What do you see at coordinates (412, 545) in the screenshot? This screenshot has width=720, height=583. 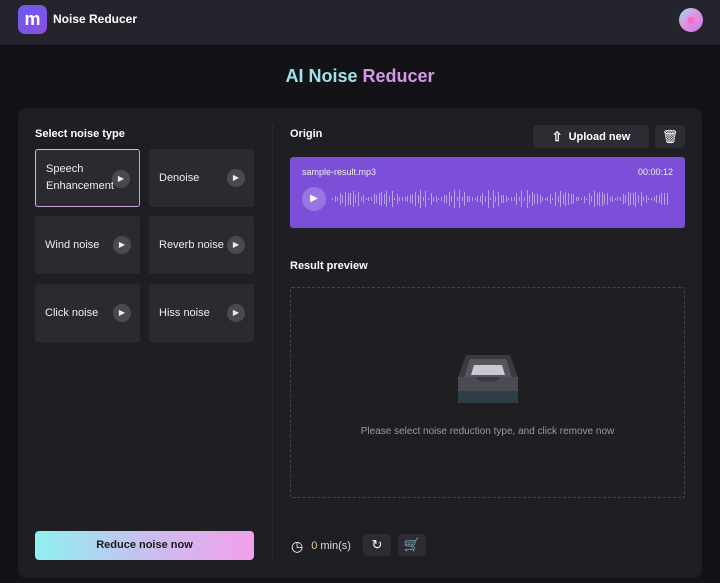 I see `cart-button: 🛒` at bounding box center [412, 545].